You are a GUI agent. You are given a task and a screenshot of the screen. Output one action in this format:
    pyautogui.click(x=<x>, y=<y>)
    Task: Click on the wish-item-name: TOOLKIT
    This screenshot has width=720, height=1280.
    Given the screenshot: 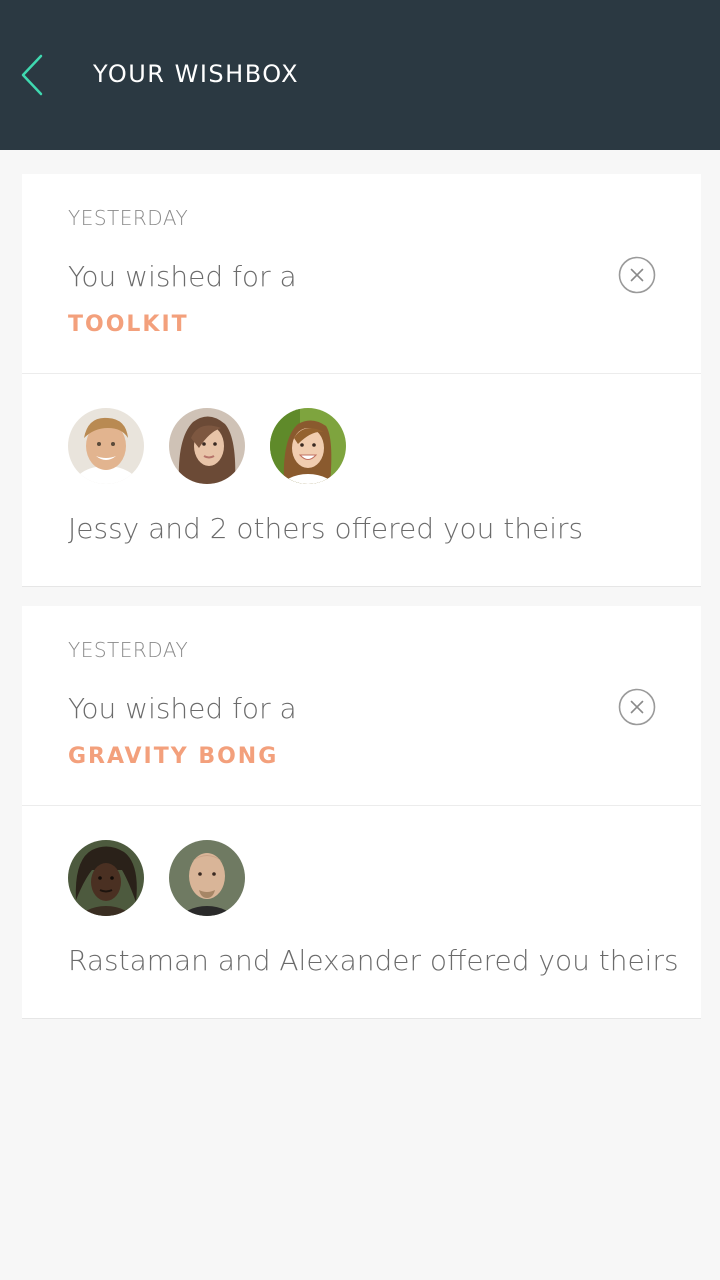 What is the action you would take?
    pyautogui.click(x=128, y=324)
    